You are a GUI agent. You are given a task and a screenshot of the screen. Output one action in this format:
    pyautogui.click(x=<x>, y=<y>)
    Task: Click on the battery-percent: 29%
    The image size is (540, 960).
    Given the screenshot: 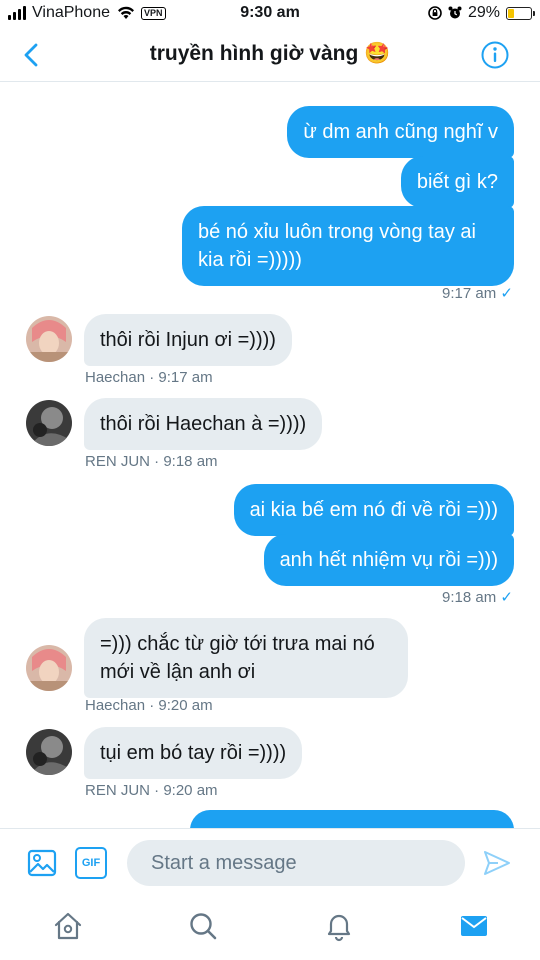 What is the action you would take?
    pyautogui.click(x=483, y=12)
    